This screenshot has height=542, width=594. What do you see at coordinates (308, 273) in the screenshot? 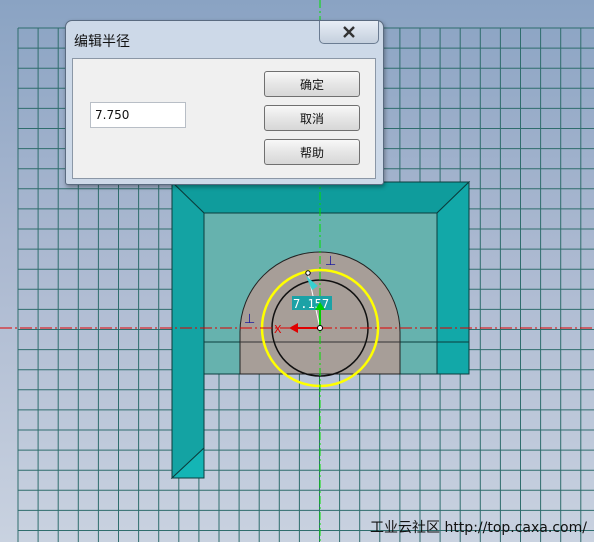
I see `radius-grip-point` at bounding box center [308, 273].